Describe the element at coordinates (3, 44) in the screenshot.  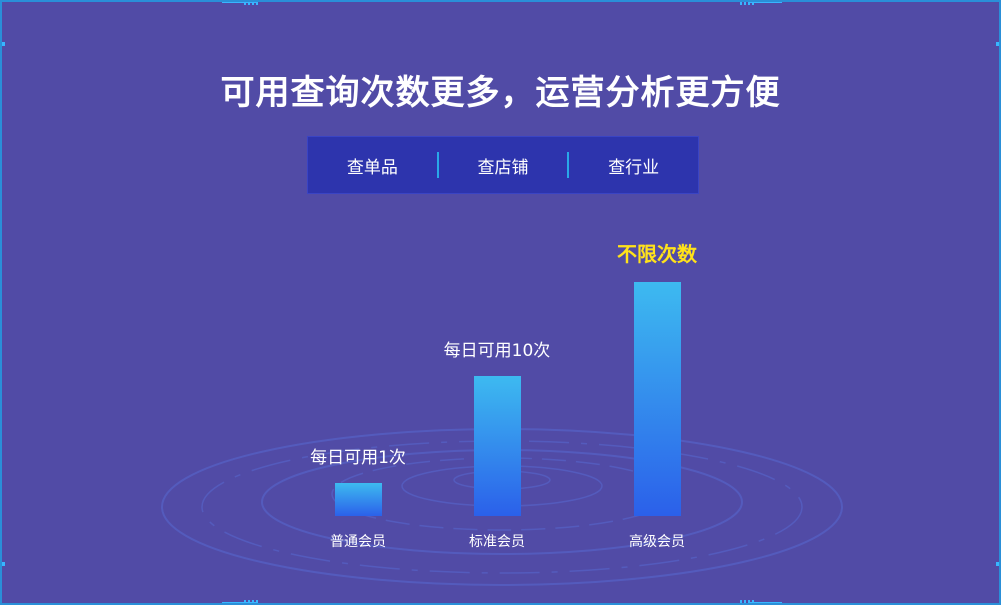
I see `frame-dot-left-top` at that location.